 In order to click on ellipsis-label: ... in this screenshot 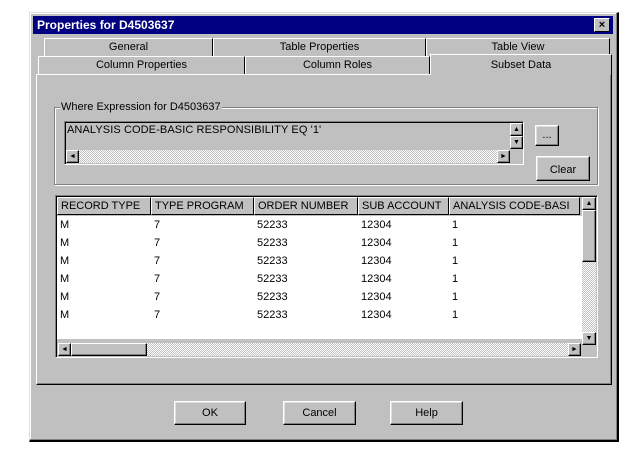, I will do `click(547, 135)`.